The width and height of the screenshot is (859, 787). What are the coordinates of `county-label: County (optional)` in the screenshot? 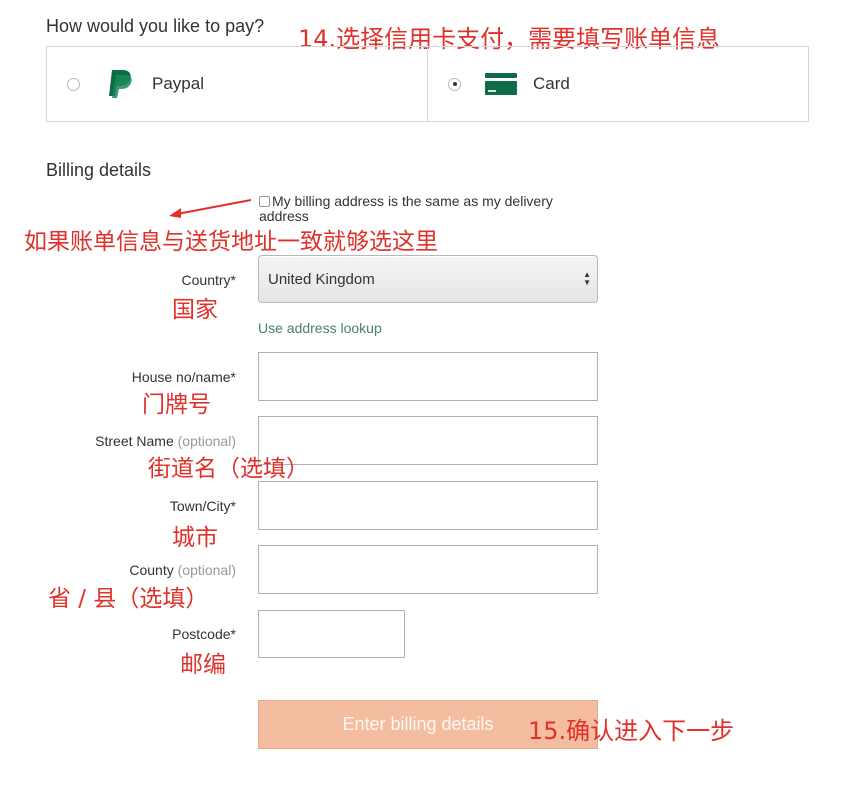 It's located at (118, 570).